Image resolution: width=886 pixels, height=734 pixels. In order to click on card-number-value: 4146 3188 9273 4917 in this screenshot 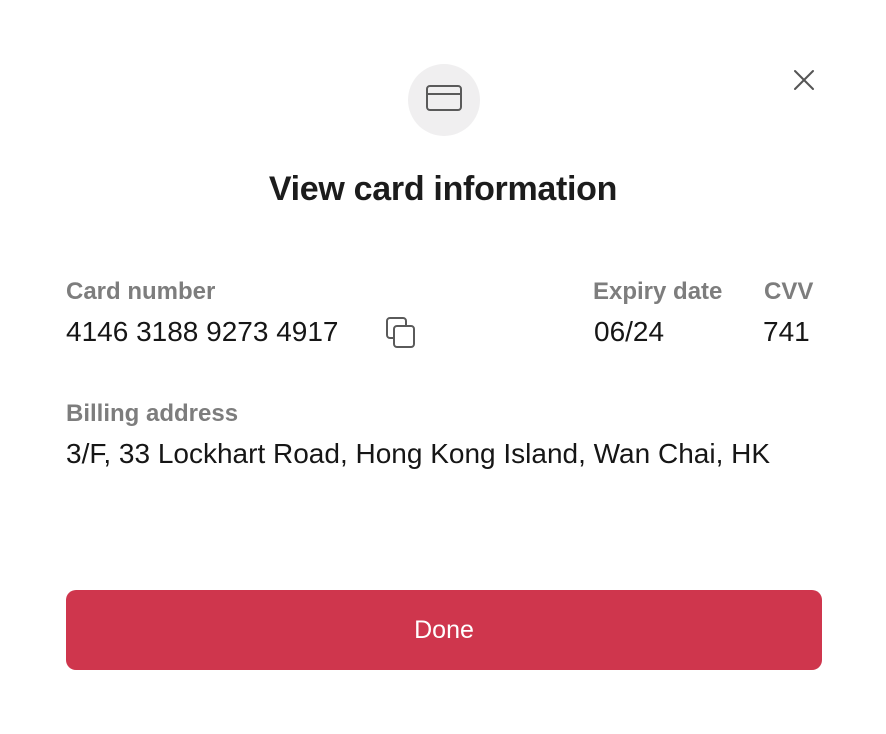, I will do `click(202, 331)`.